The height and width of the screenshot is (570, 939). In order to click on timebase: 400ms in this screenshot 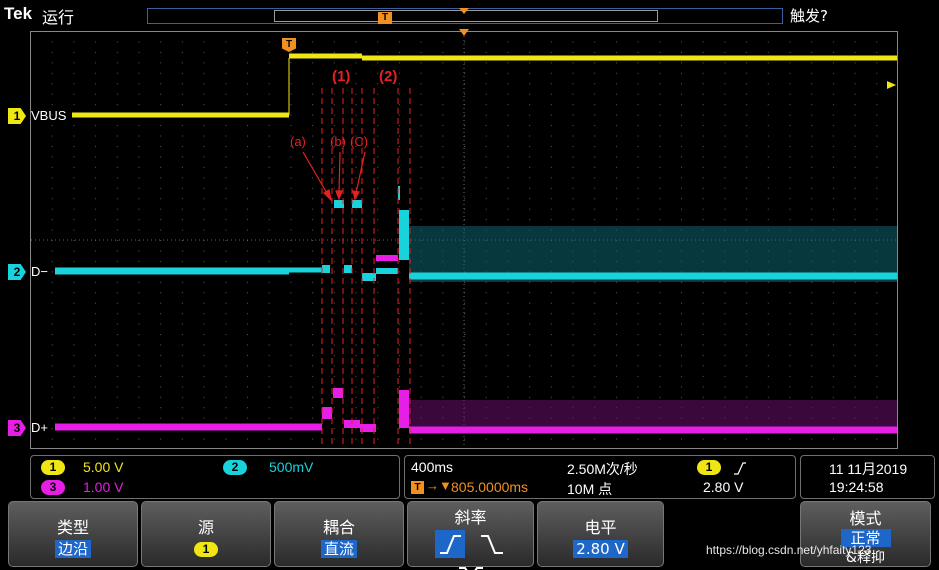, I will do `click(432, 467)`.